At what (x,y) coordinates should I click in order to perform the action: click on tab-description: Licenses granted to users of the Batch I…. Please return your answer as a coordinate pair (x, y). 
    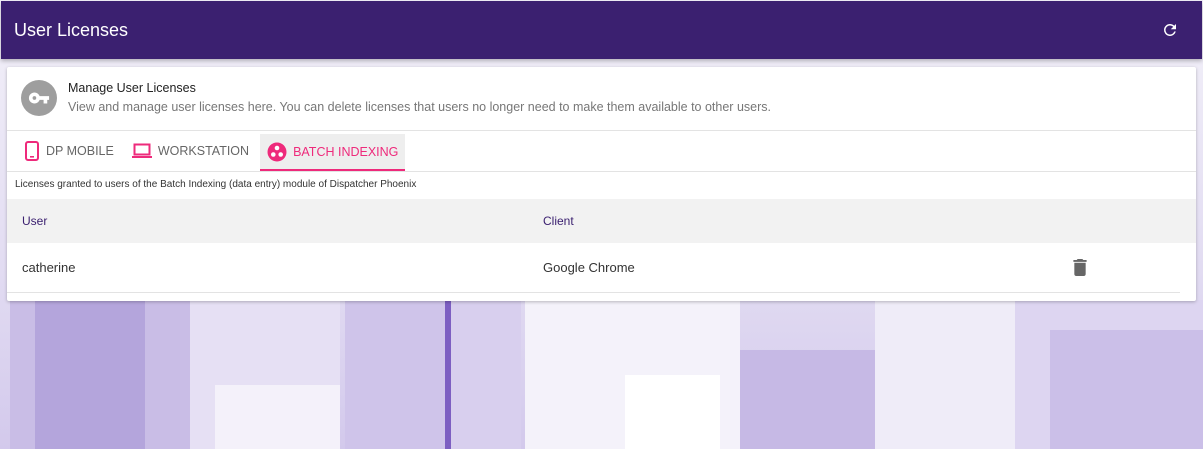
    Looking at the image, I should click on (216, 184).